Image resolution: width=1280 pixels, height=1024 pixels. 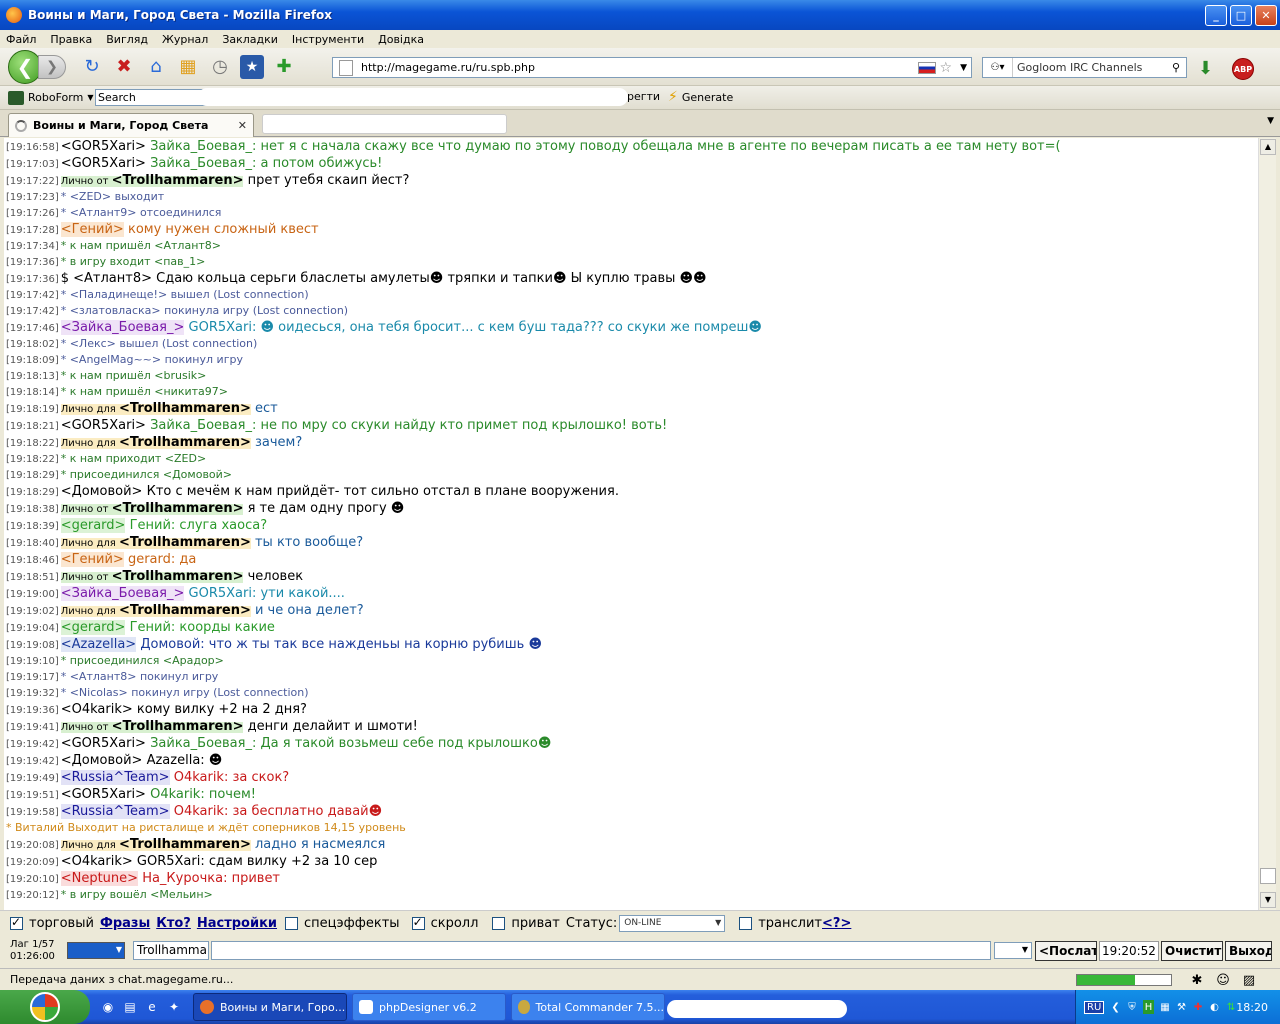 I want to click on quicklaunch-app-icon: ◉, so click(x=108, y=1007).